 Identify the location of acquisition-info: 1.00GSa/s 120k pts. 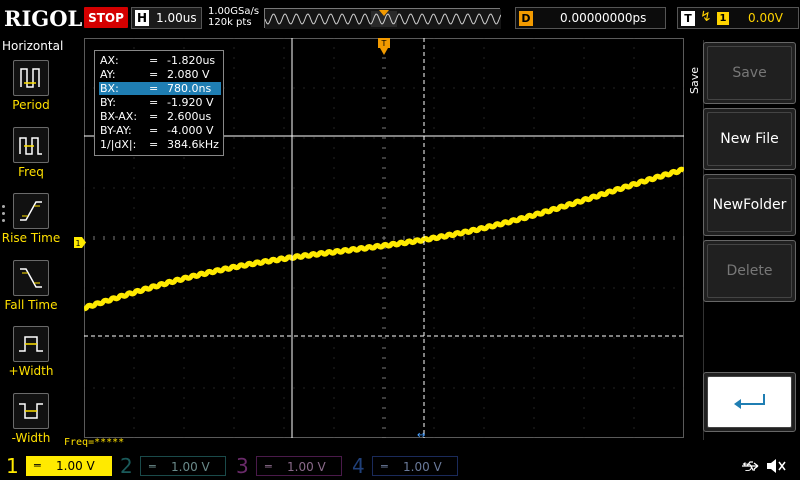
(233, 17).